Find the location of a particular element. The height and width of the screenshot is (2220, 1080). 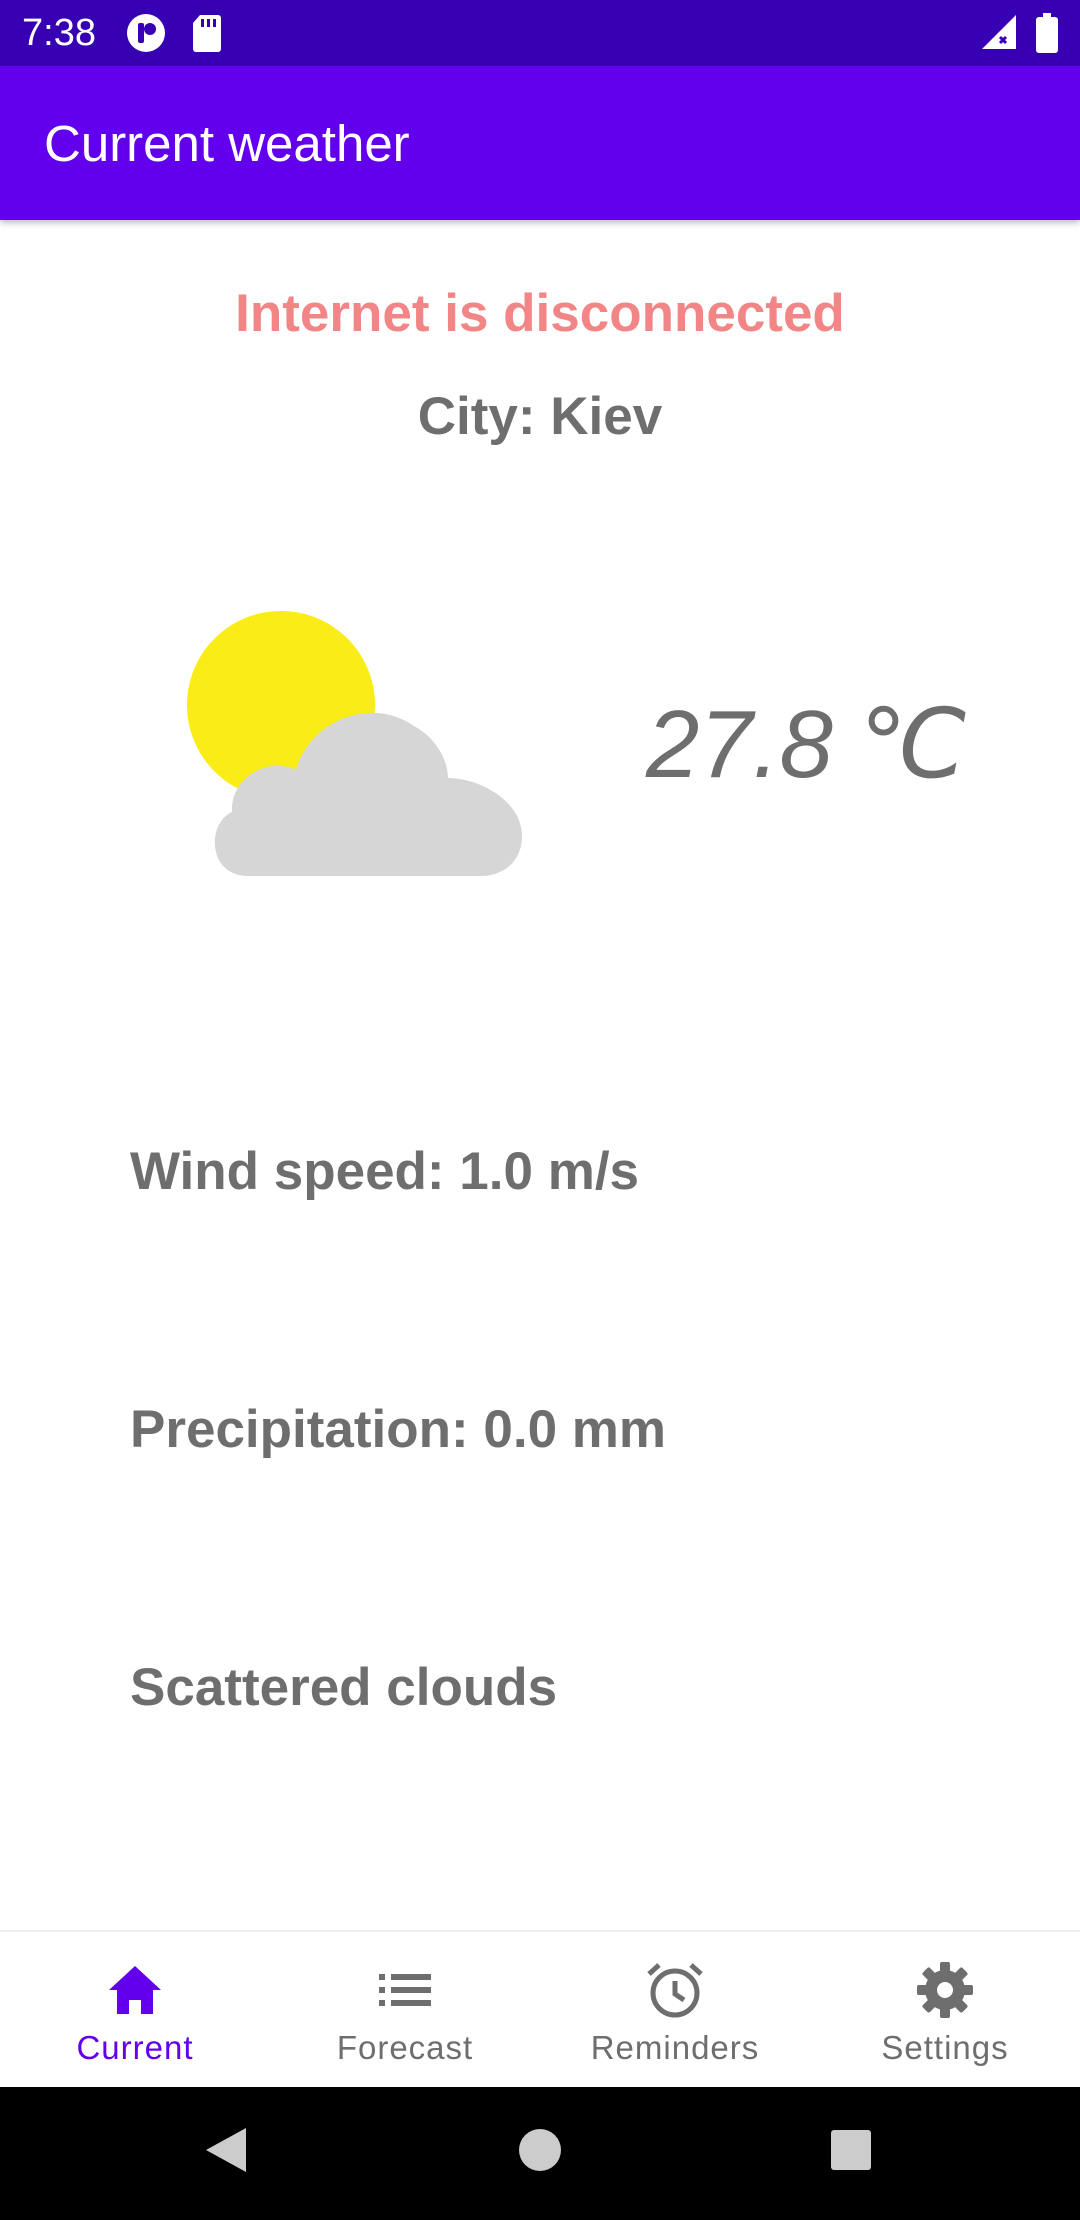

connection-status-text: Internet is disconnected is located at coordinates (540, 313).